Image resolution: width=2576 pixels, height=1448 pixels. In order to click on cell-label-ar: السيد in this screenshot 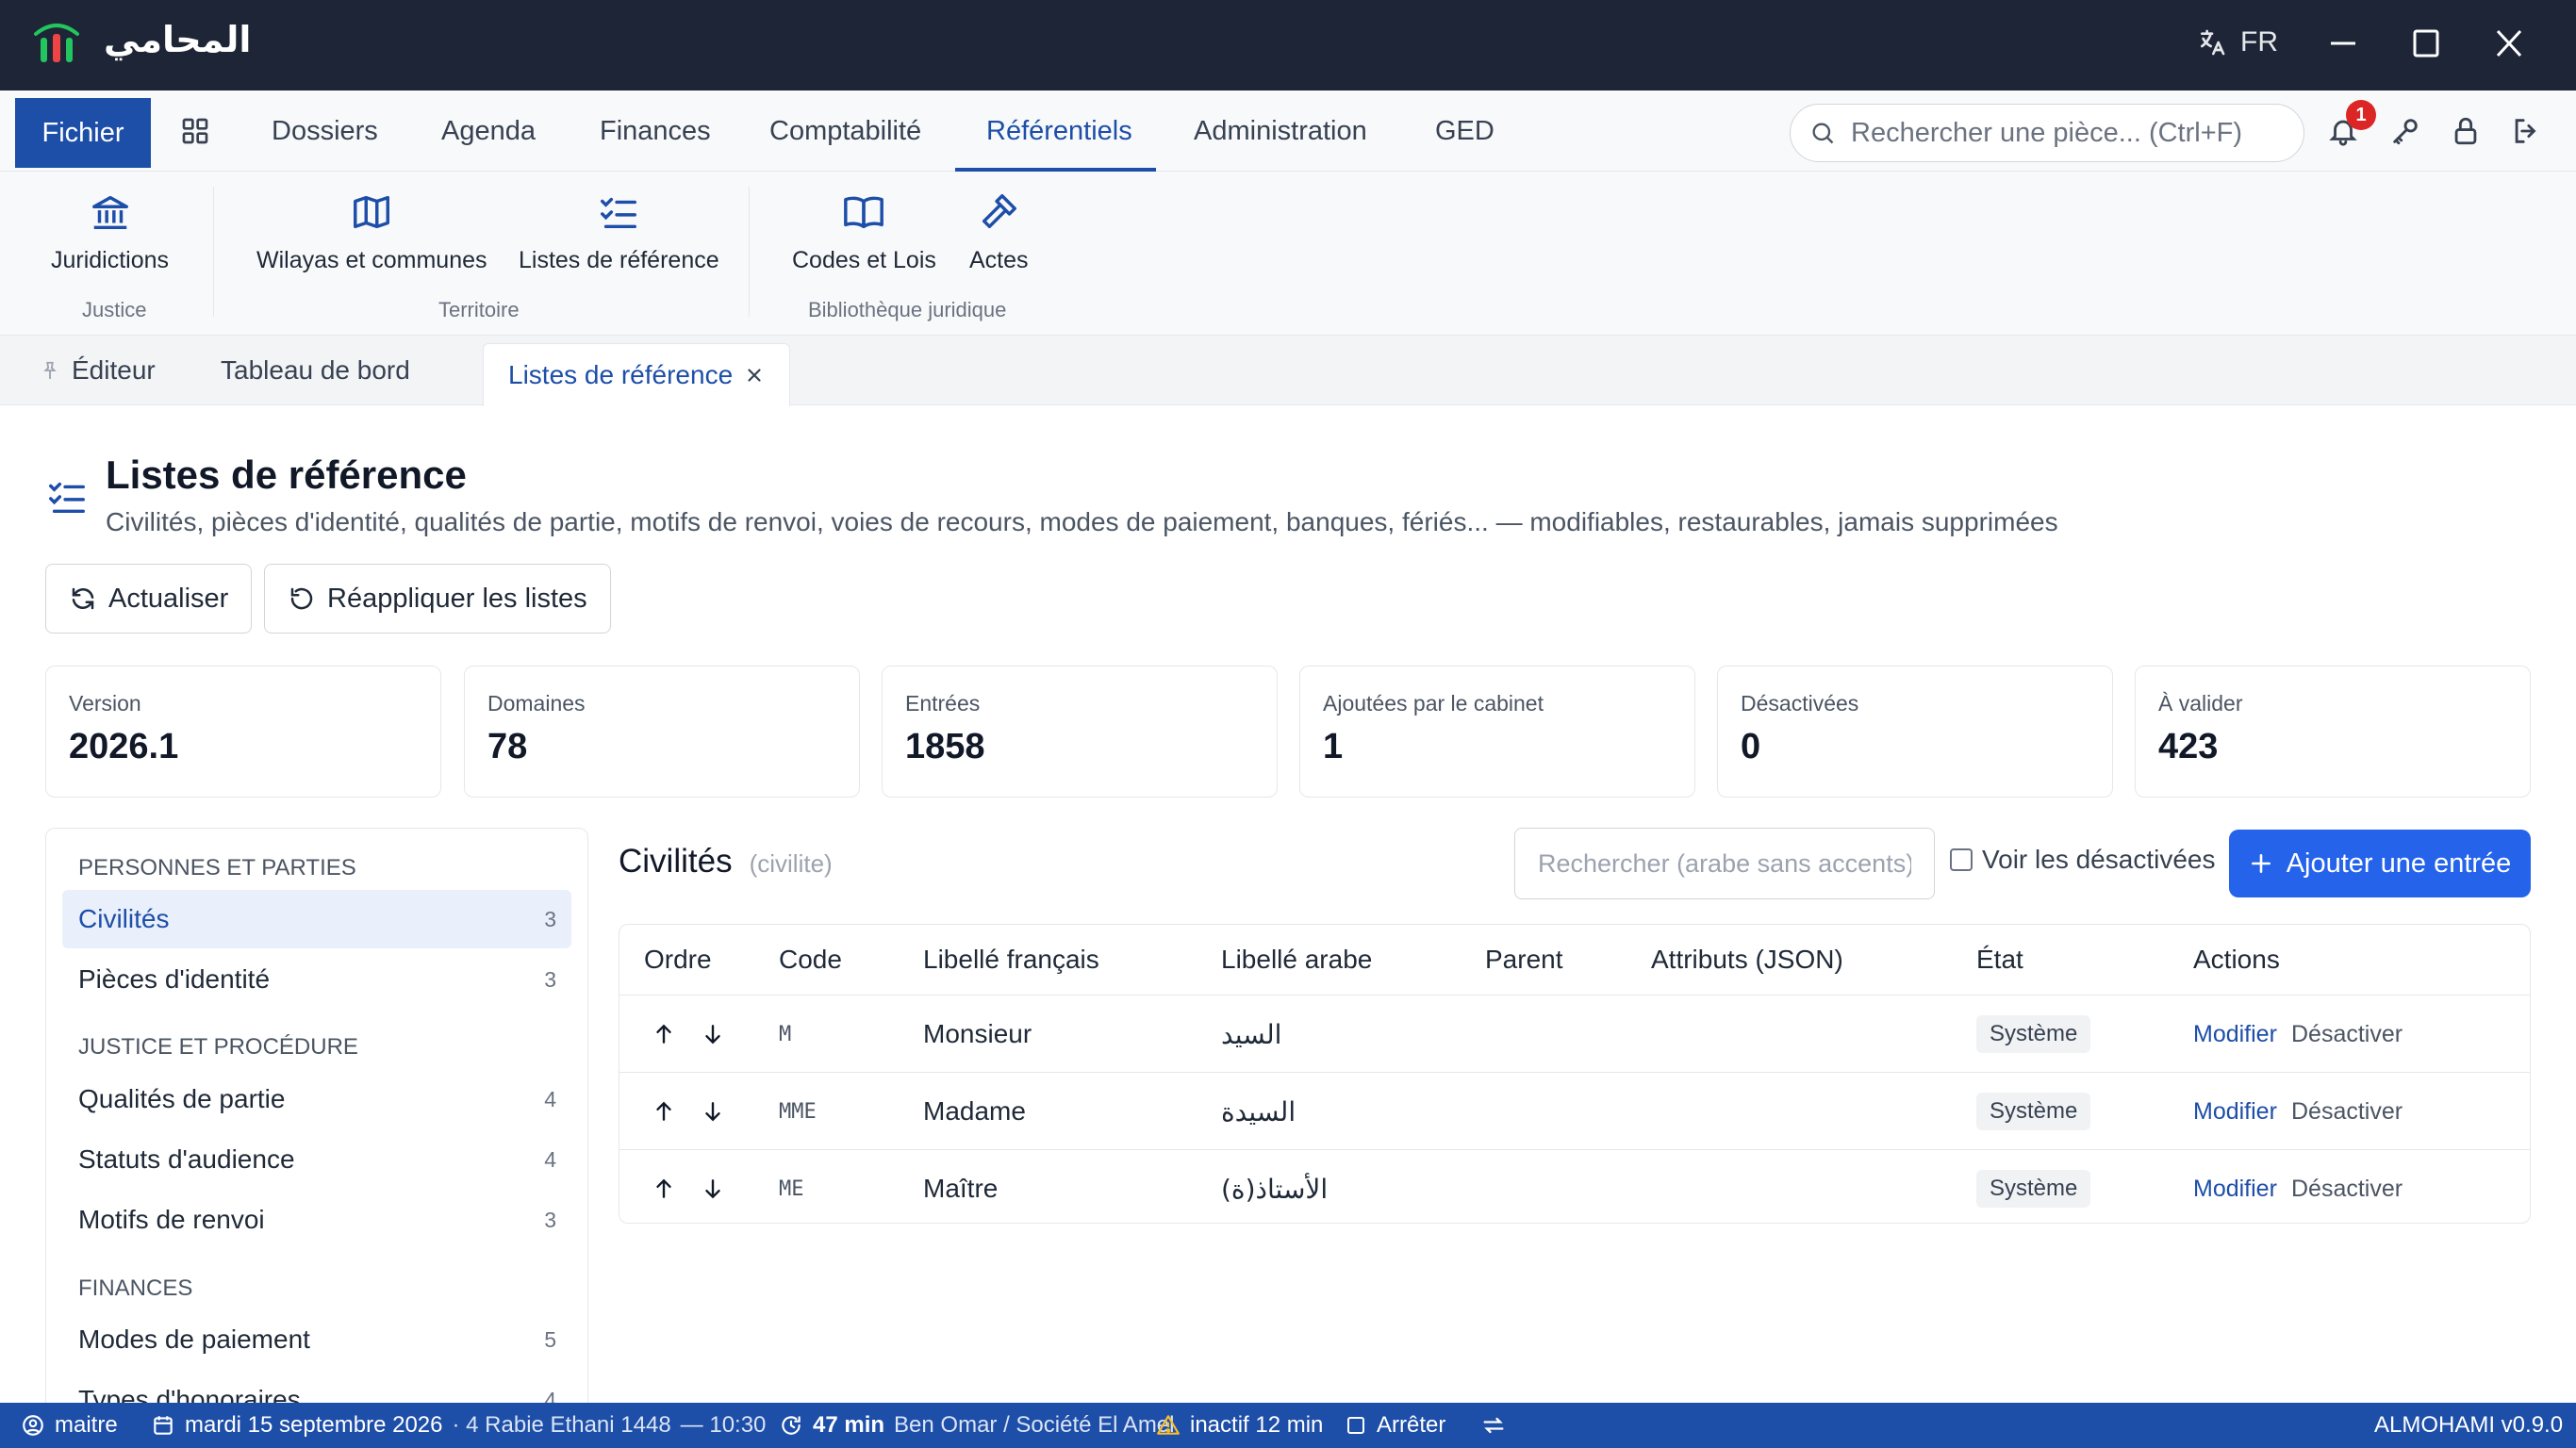, I will do `click(1251, 1034)`.